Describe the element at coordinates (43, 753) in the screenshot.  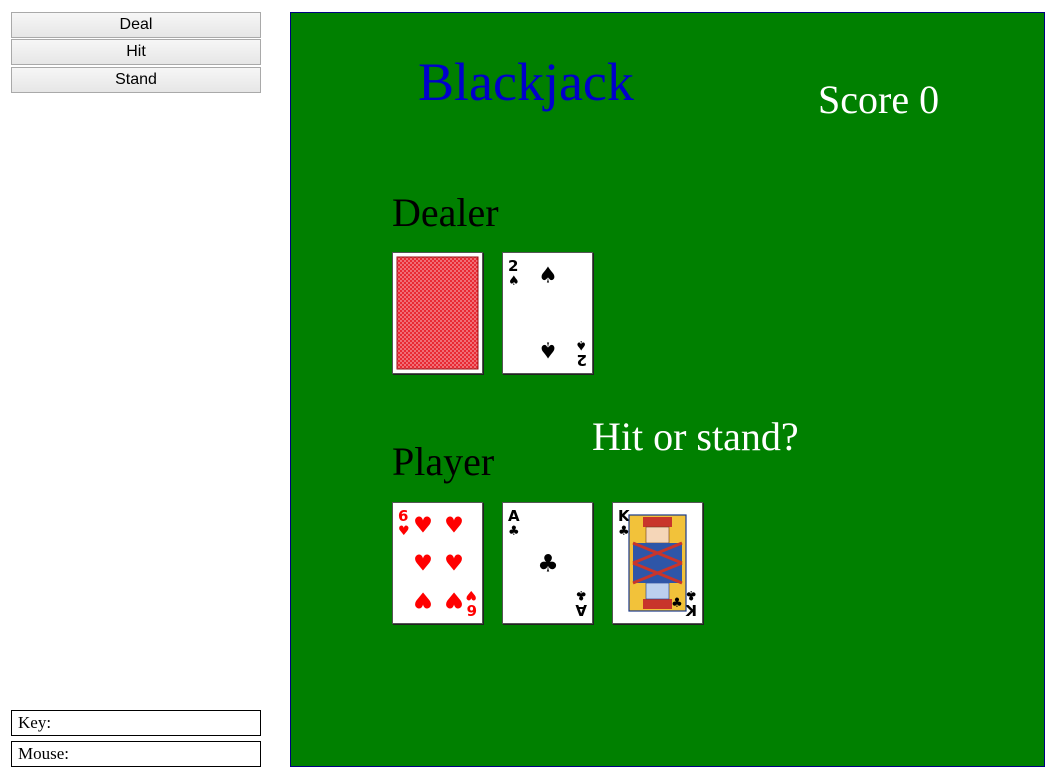
I see `mouse-status-label: Mouse:` at that location.